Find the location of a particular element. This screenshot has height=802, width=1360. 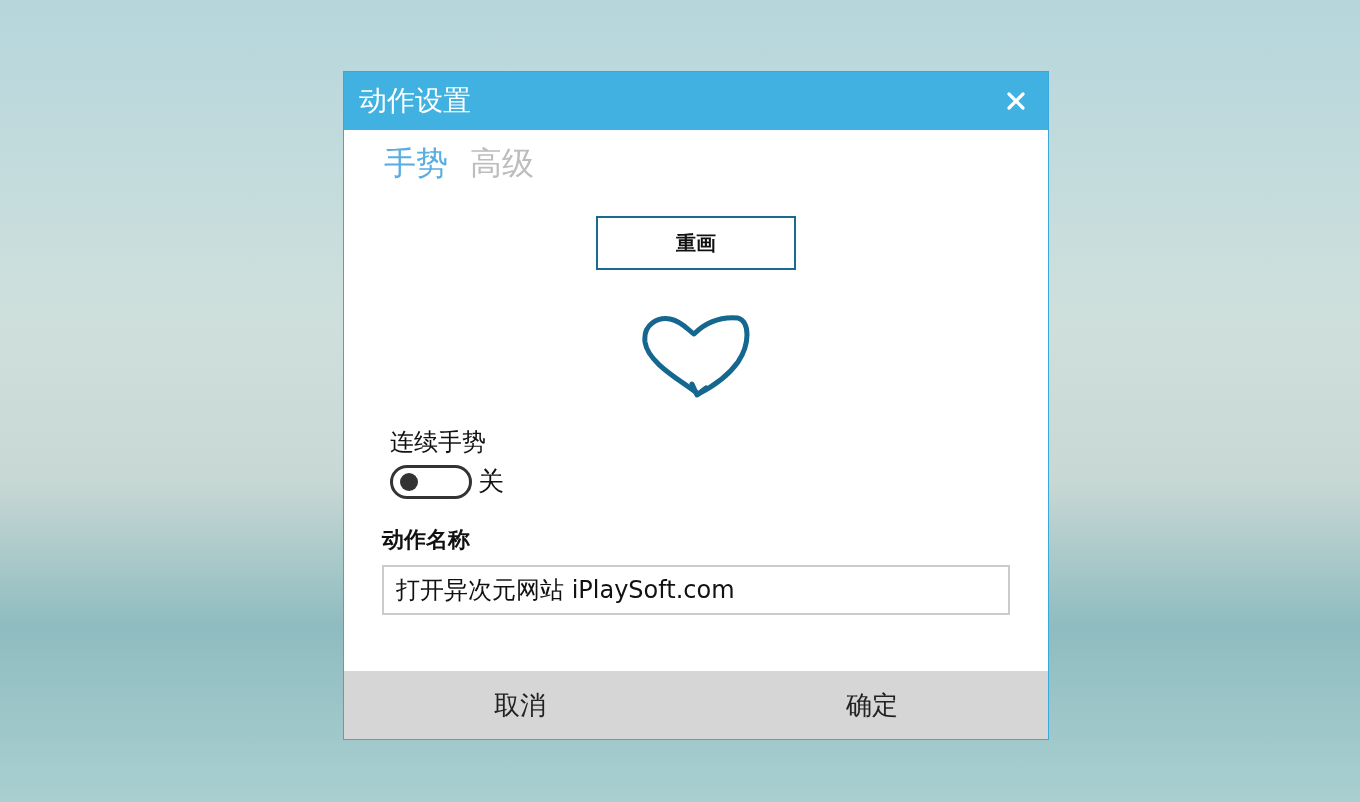

dialog-button: 确定 is located at coordinates (872, 705).